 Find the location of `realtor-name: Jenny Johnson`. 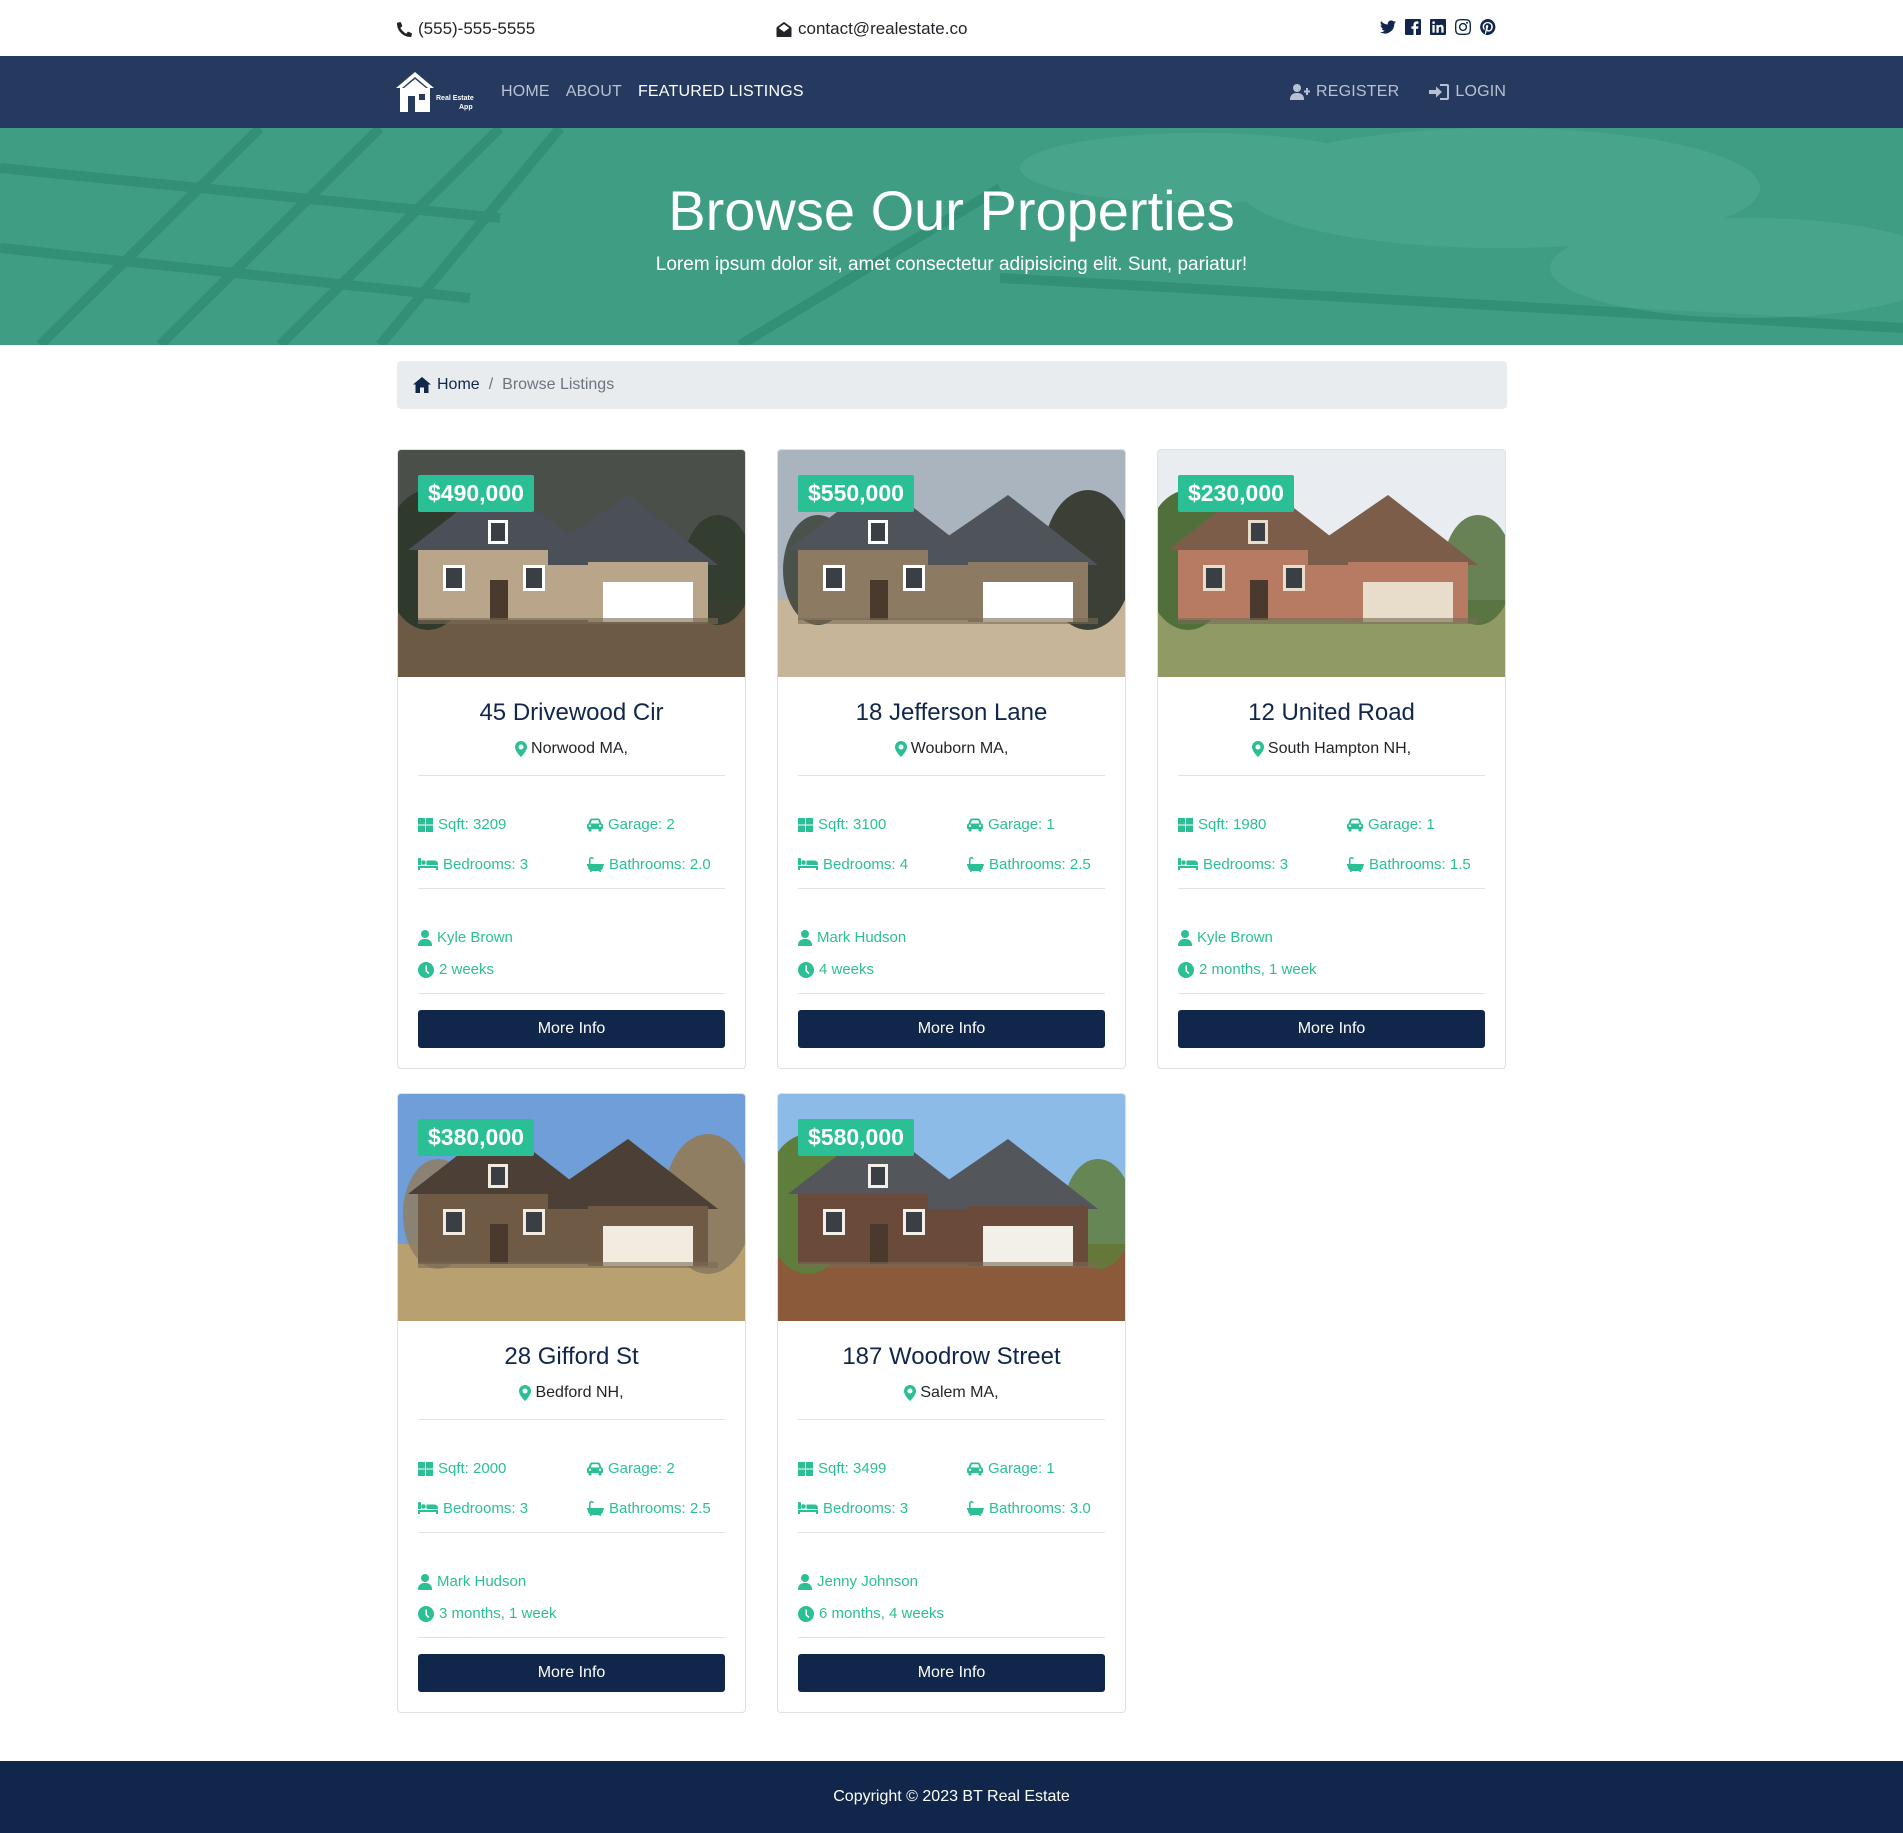

realtor-name: Jenny Johnson is located at coordinates (867, 1581).